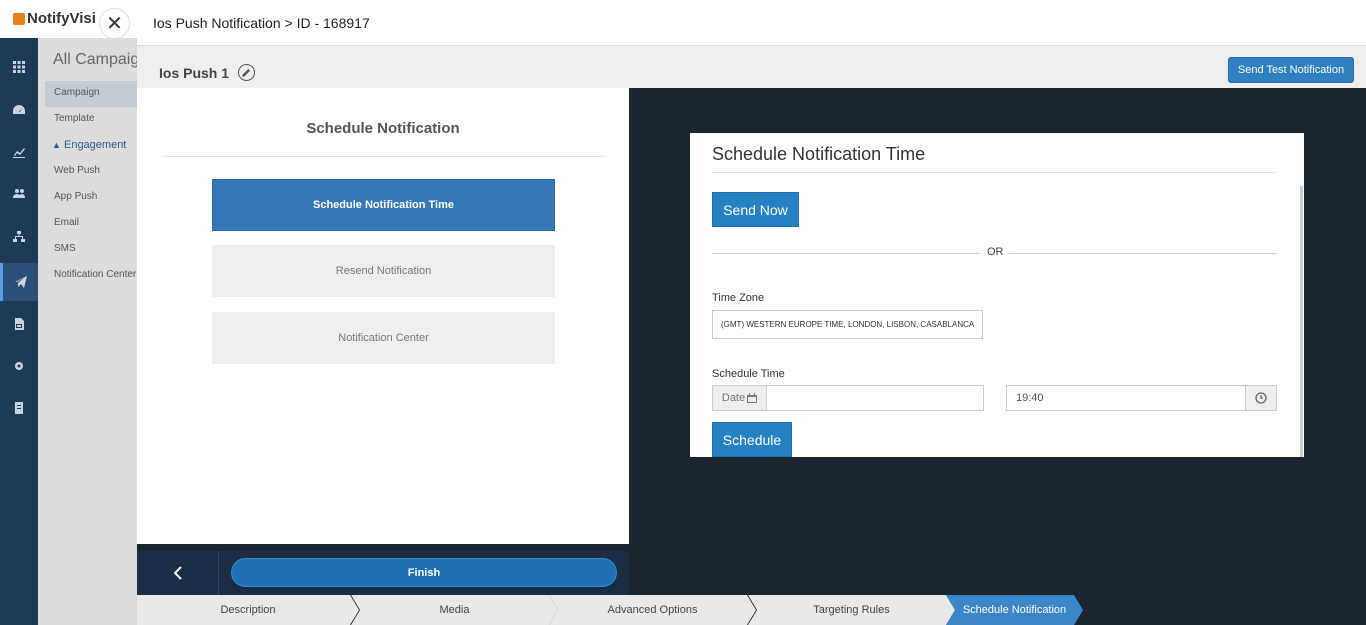  I want to click on time-zone-label: Time Zone, so click(738, 298).